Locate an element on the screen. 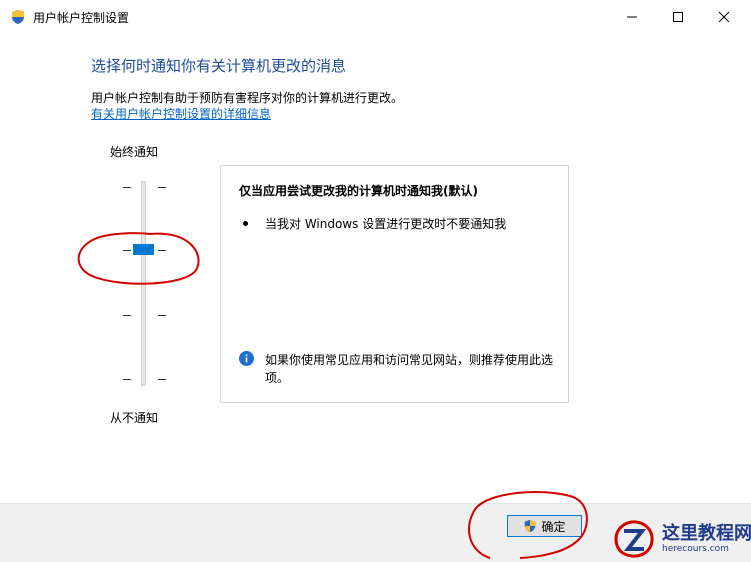 The image size is (751, 562). slider-track is located at coordinates (143, 283).